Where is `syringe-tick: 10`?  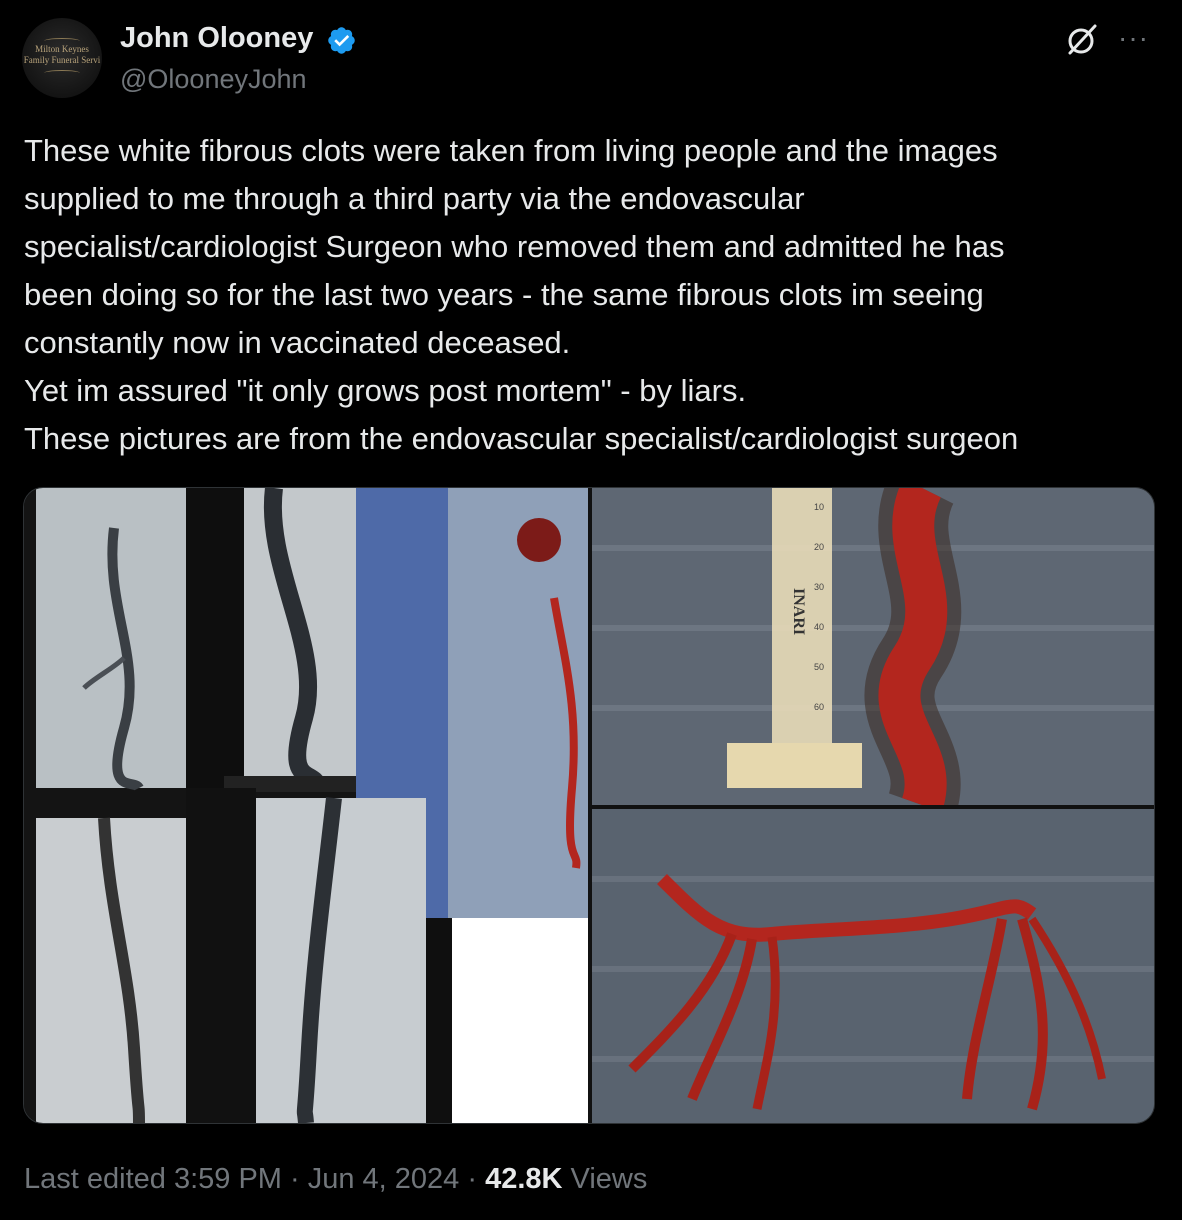
syringe-tick: 10 is located at coordinates (819, 507).